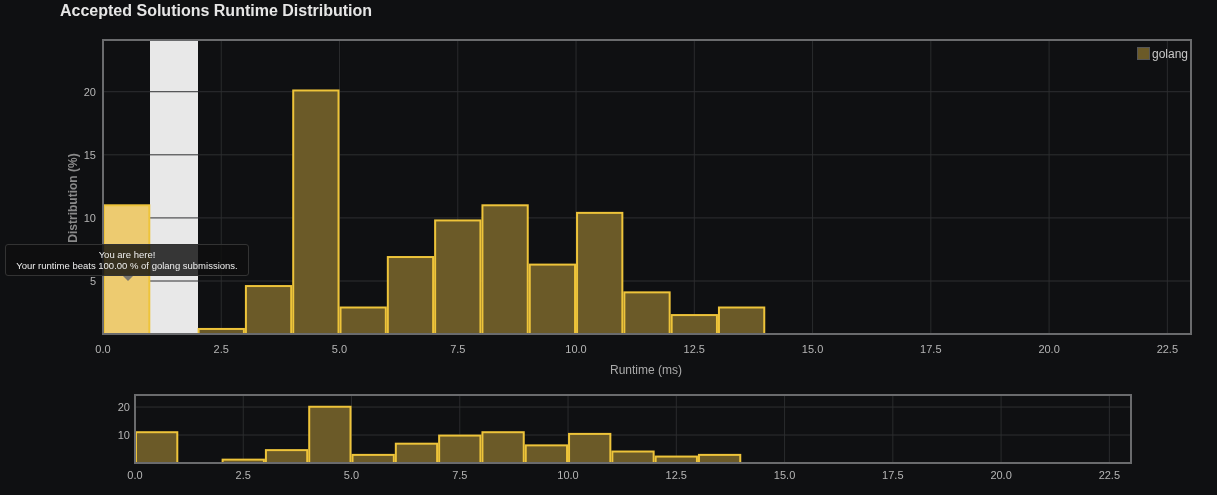 This screenshot has height=495, width=1217. I want to click on legend-label: golang, so click(1170, 54).